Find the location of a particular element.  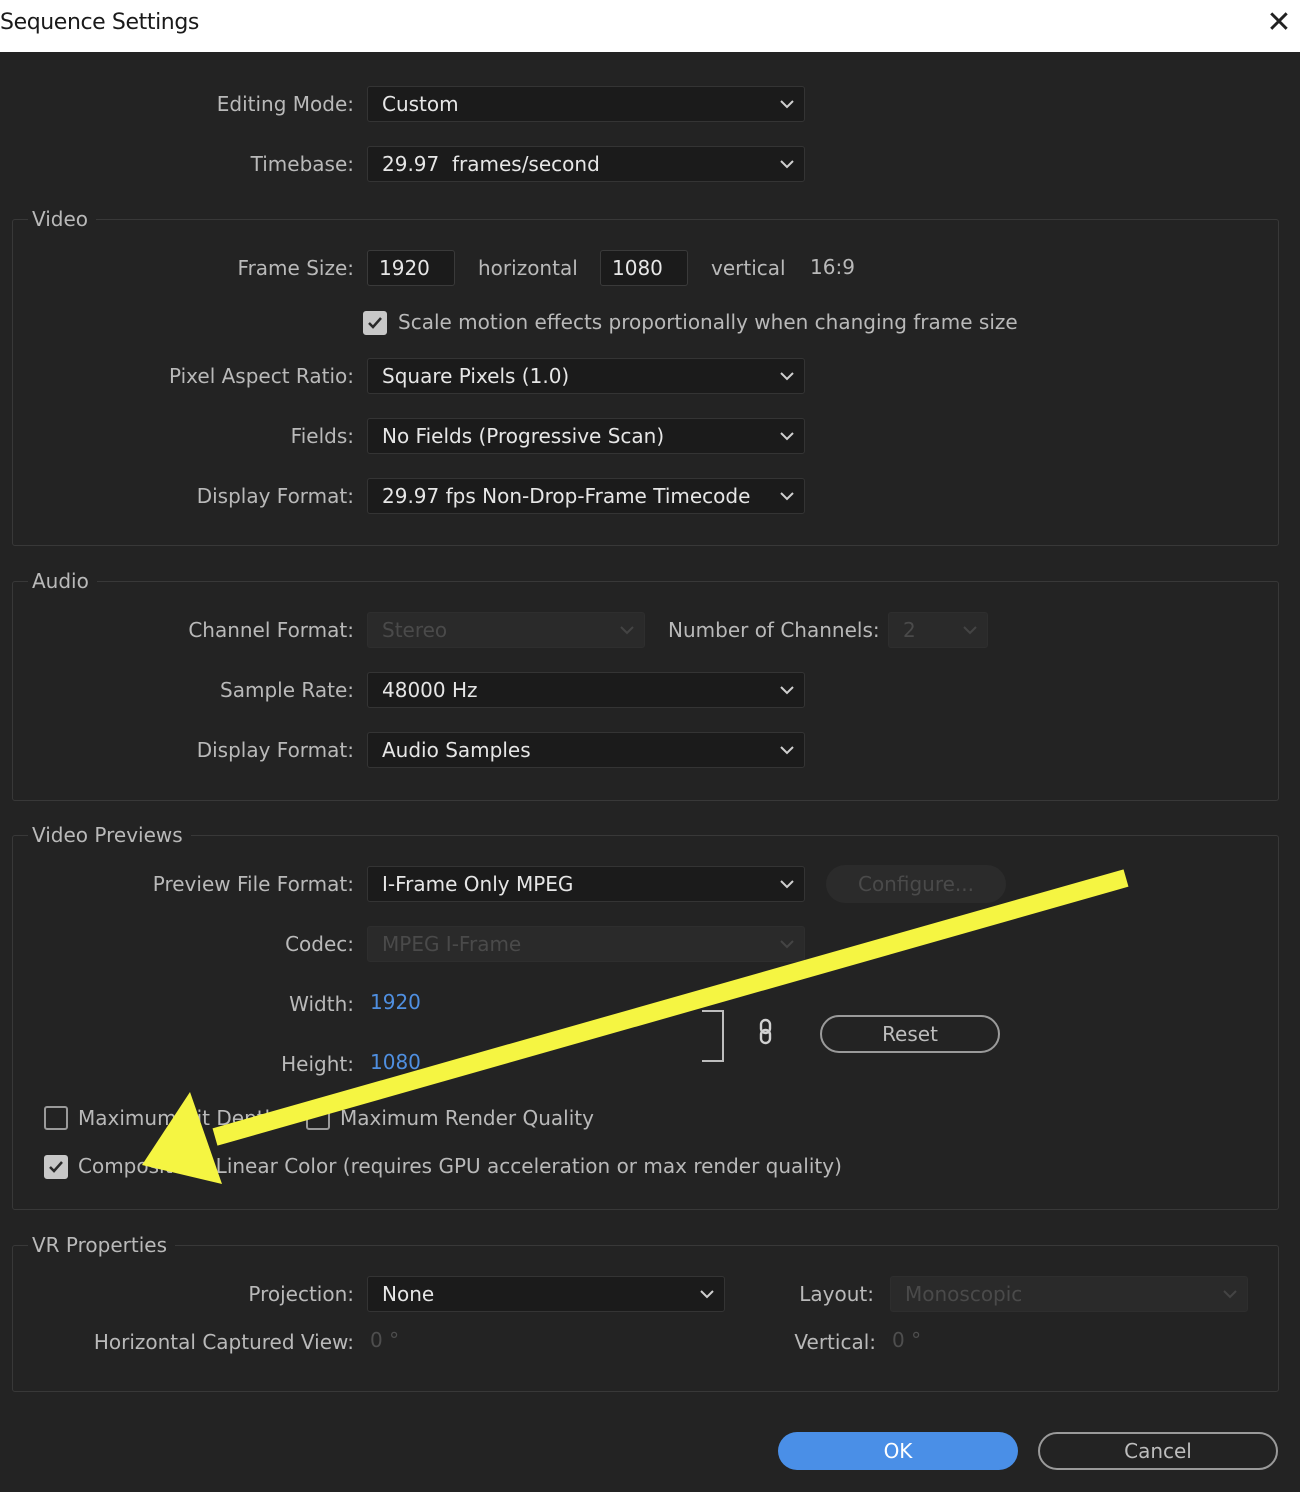

editing-mode-label: Editing Mode: is located at coordinates (285, 104).